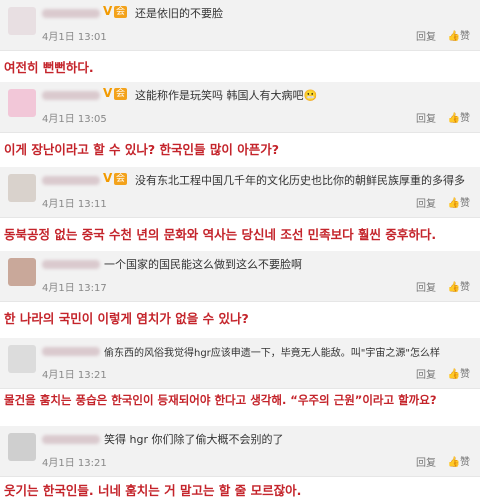  Describe the element at coordinates (49, 67) in the screenshot. I see `korean-translation: 여전히 뻔뻔하다.` at that location.